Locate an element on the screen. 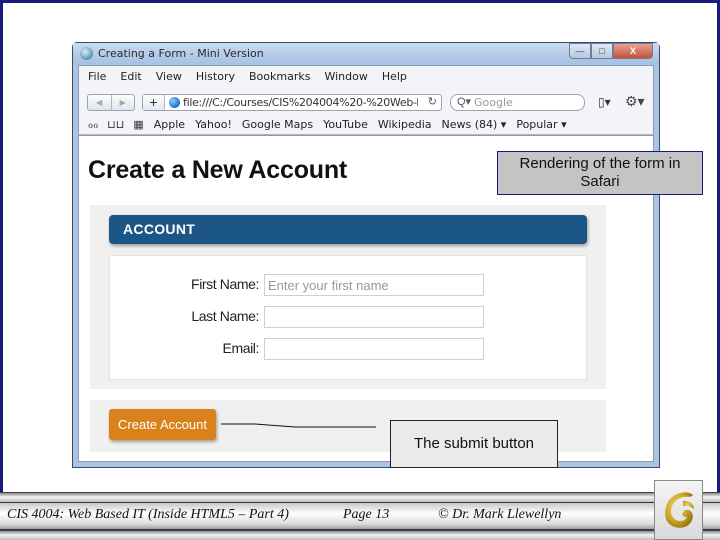 The width and height of the screenshot is (720, 540). maximize-button: □ is located at coordinates (602, 51).